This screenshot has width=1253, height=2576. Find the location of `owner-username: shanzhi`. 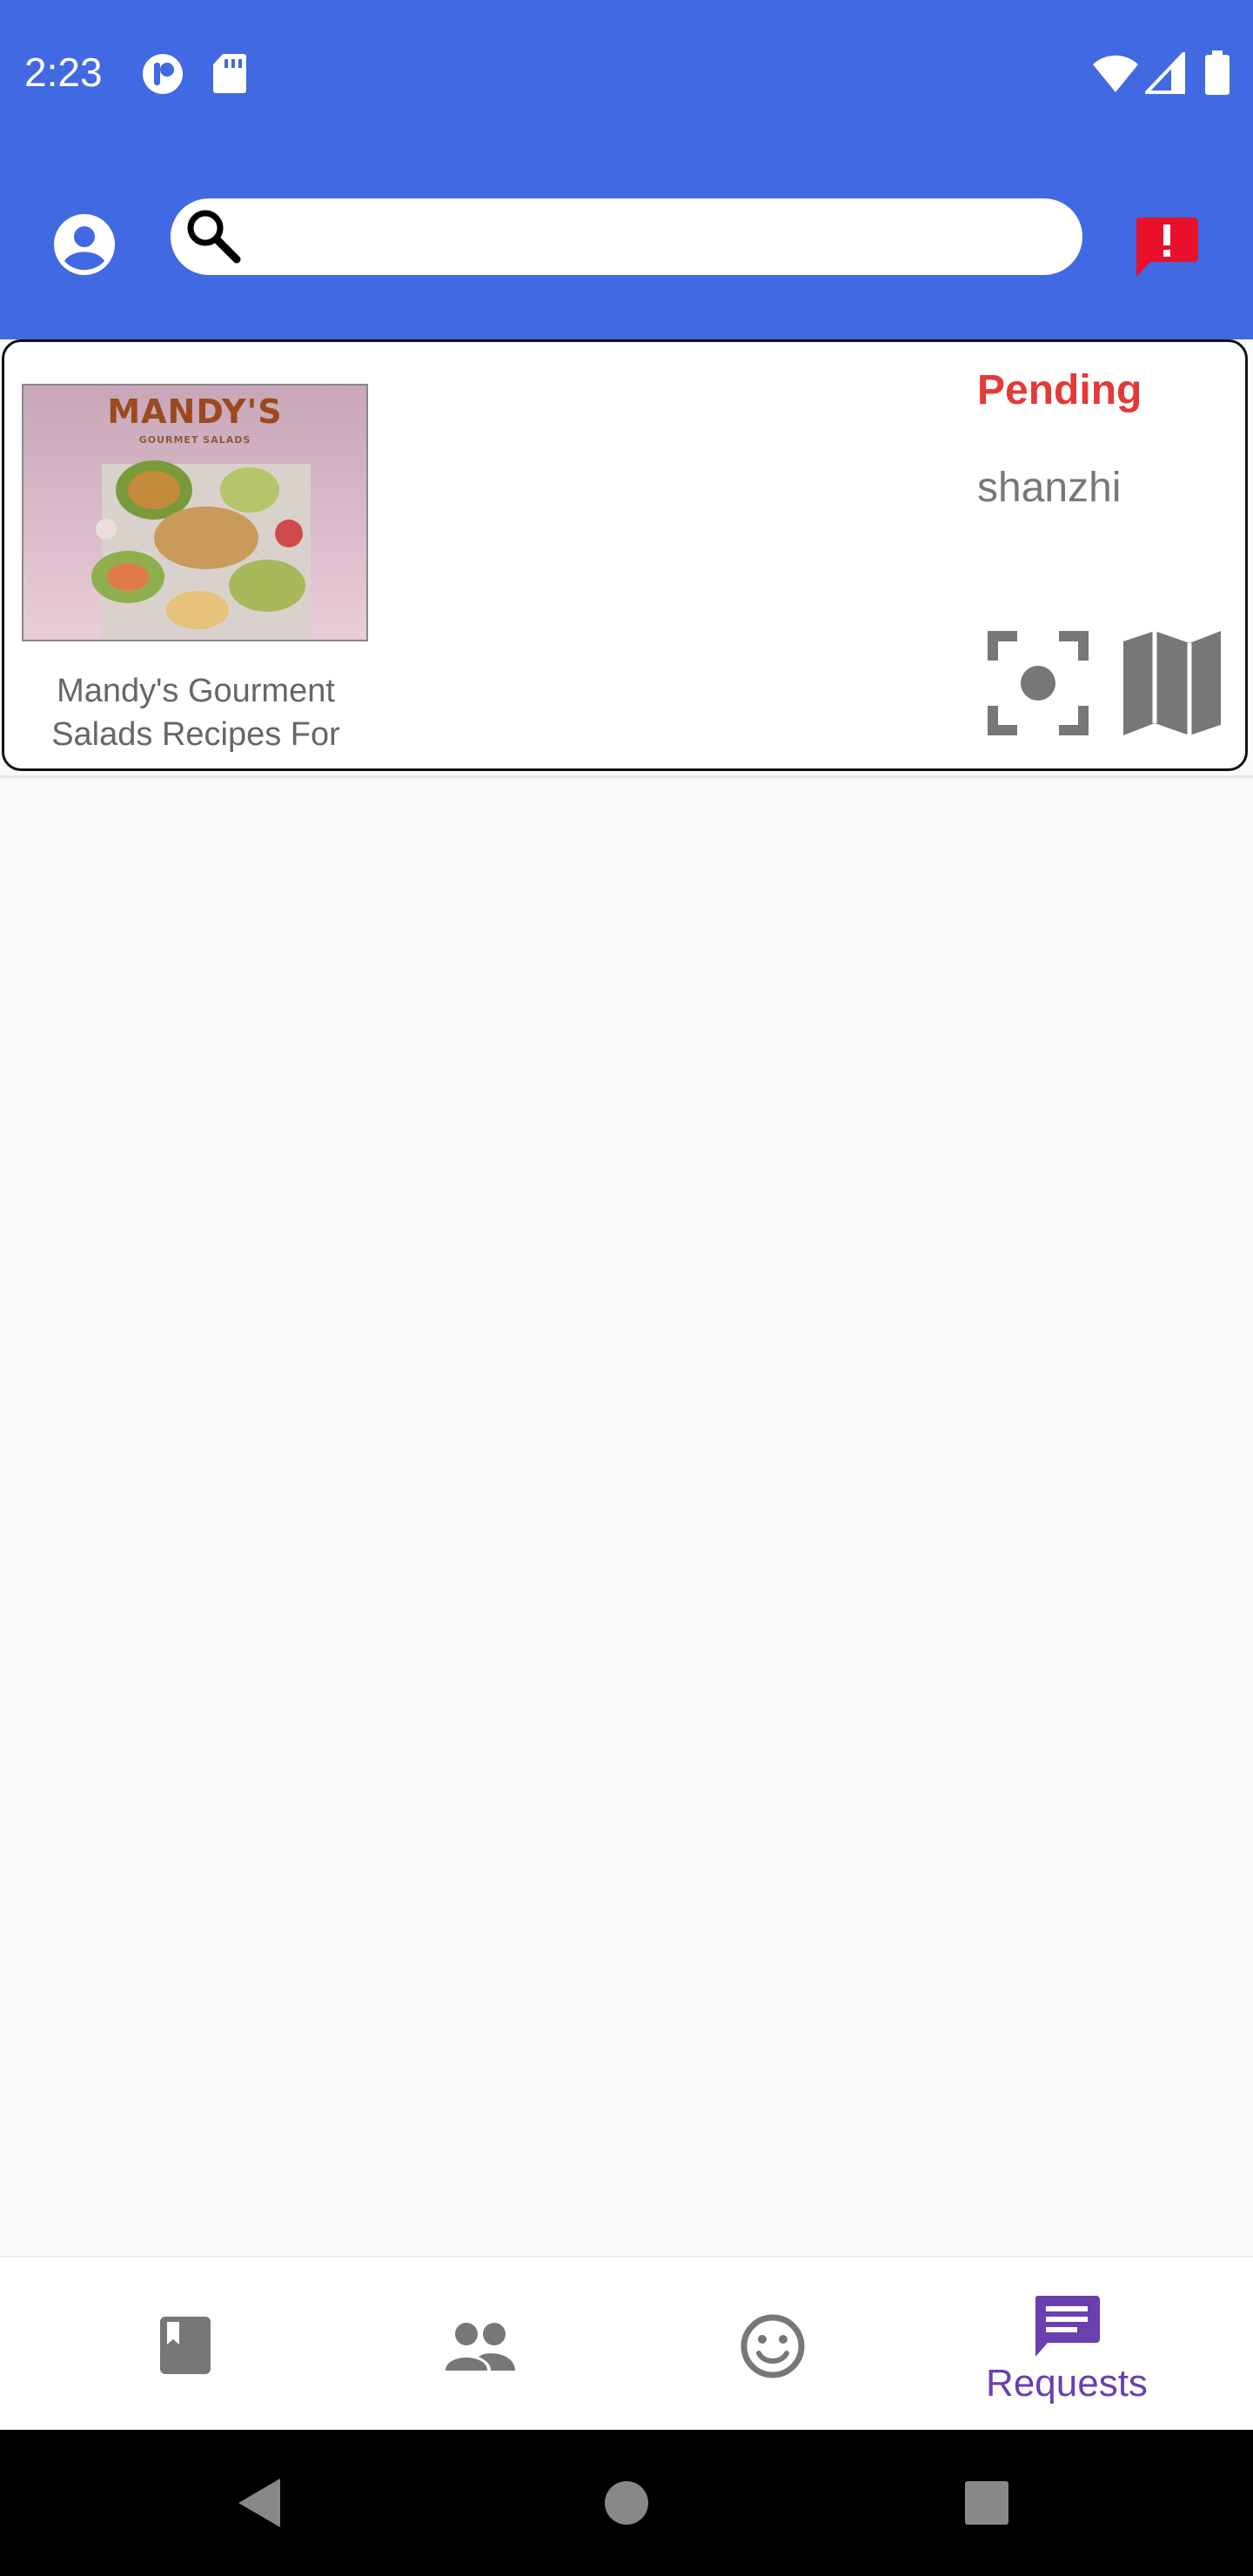

owner-username: shanzhi is located at coordinates (1049, 488).